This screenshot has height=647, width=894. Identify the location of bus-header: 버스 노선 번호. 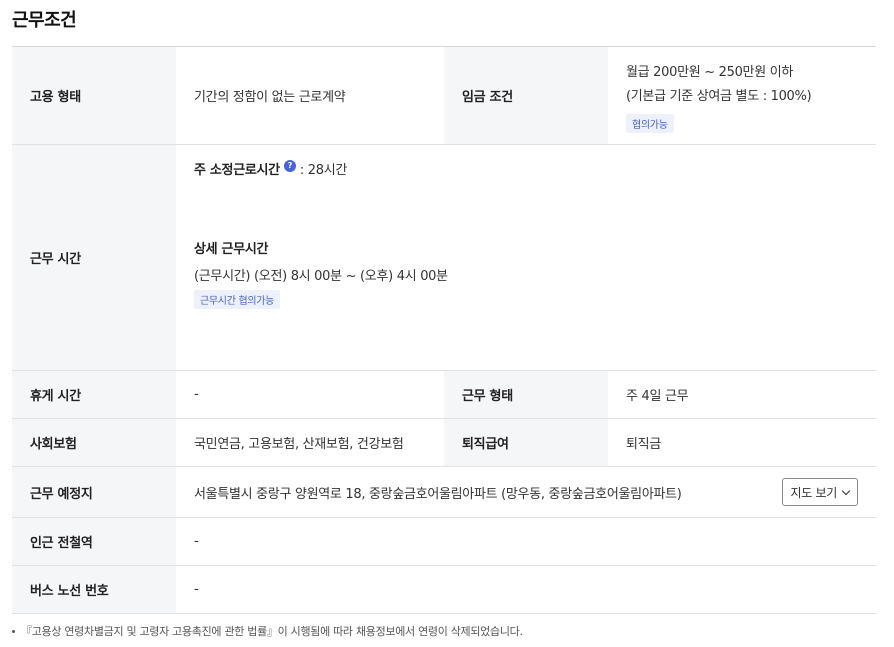
(94, 589).